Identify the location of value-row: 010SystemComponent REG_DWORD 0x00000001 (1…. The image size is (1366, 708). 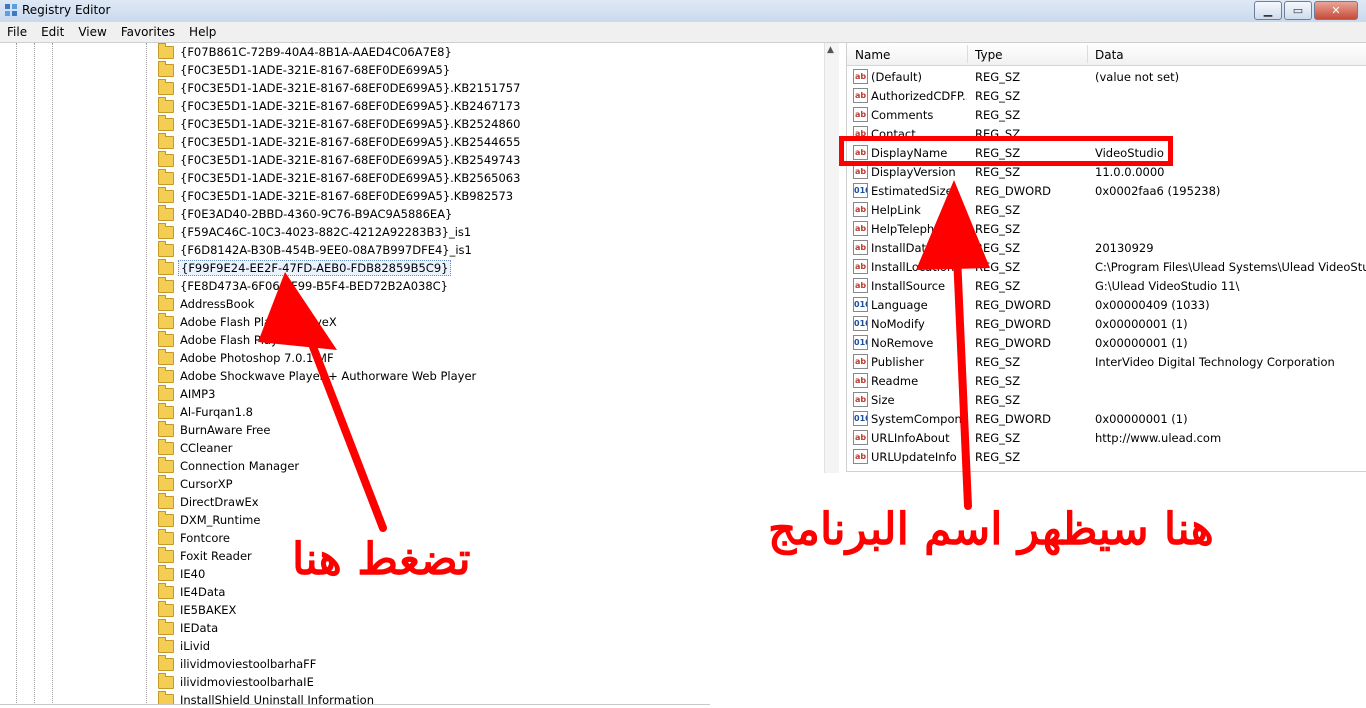
(1106, 418).